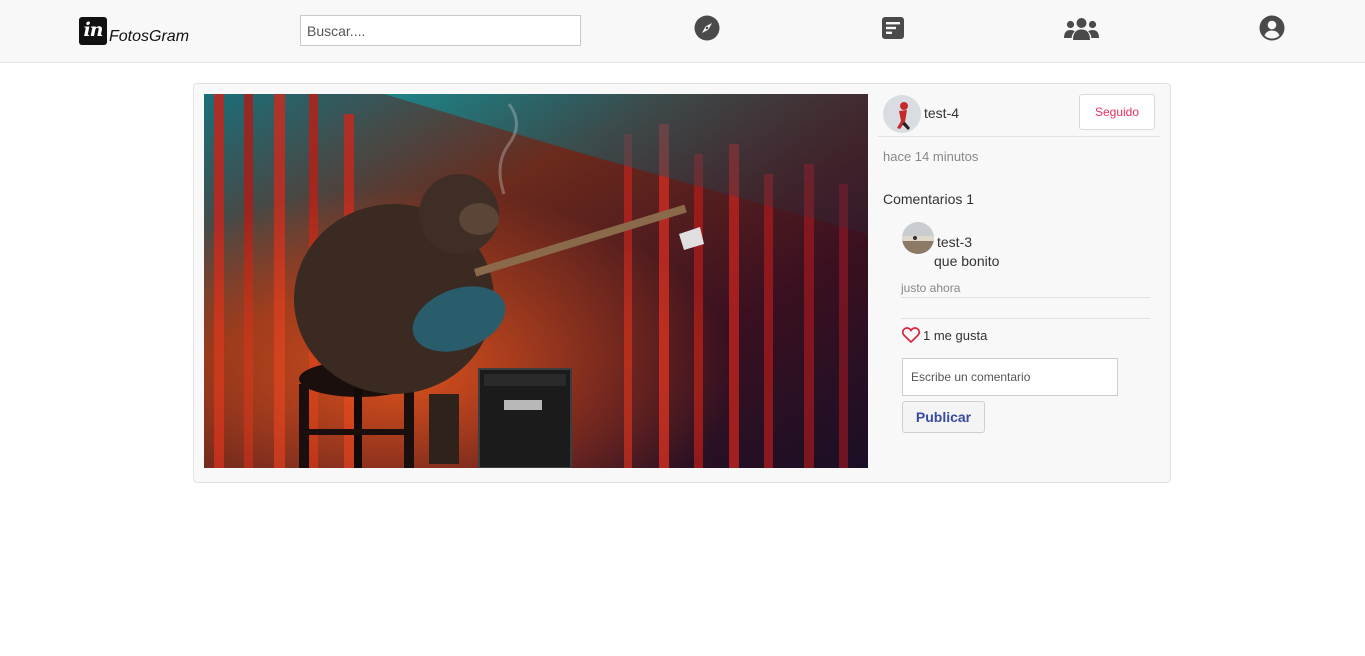 The height and width of the screenshot is (656, 1365). I want to click on heart-icon, so click(911, 335).